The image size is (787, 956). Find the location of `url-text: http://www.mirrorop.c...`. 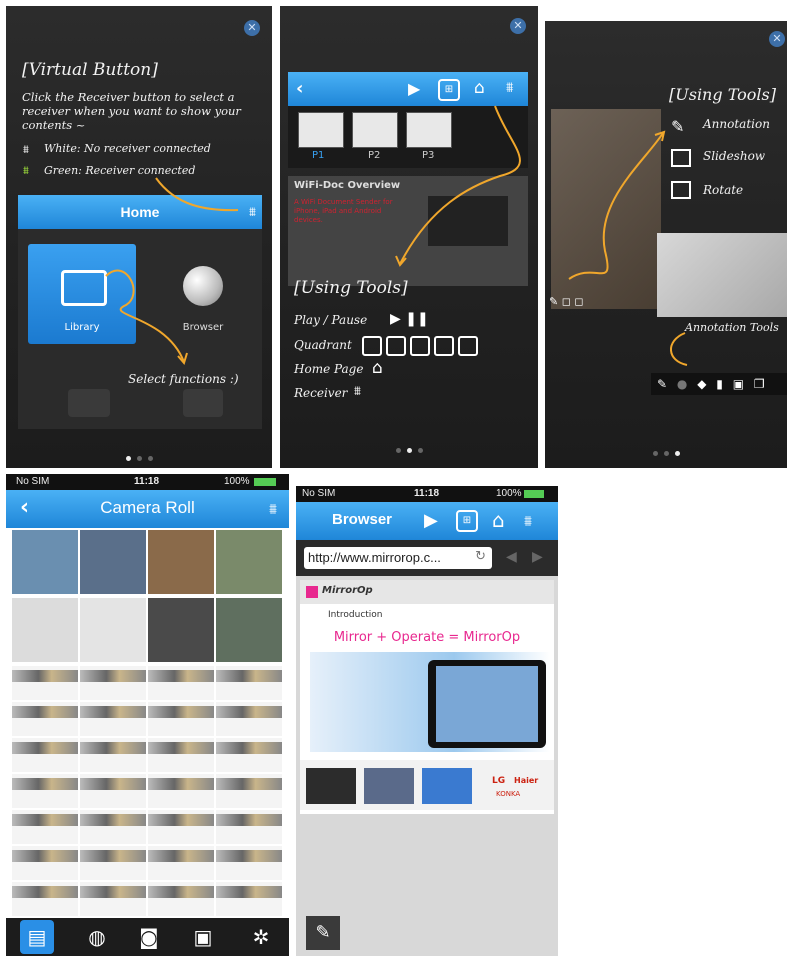

url-text: http://www.mirrorop.c... is located at coordinates (374, 557).